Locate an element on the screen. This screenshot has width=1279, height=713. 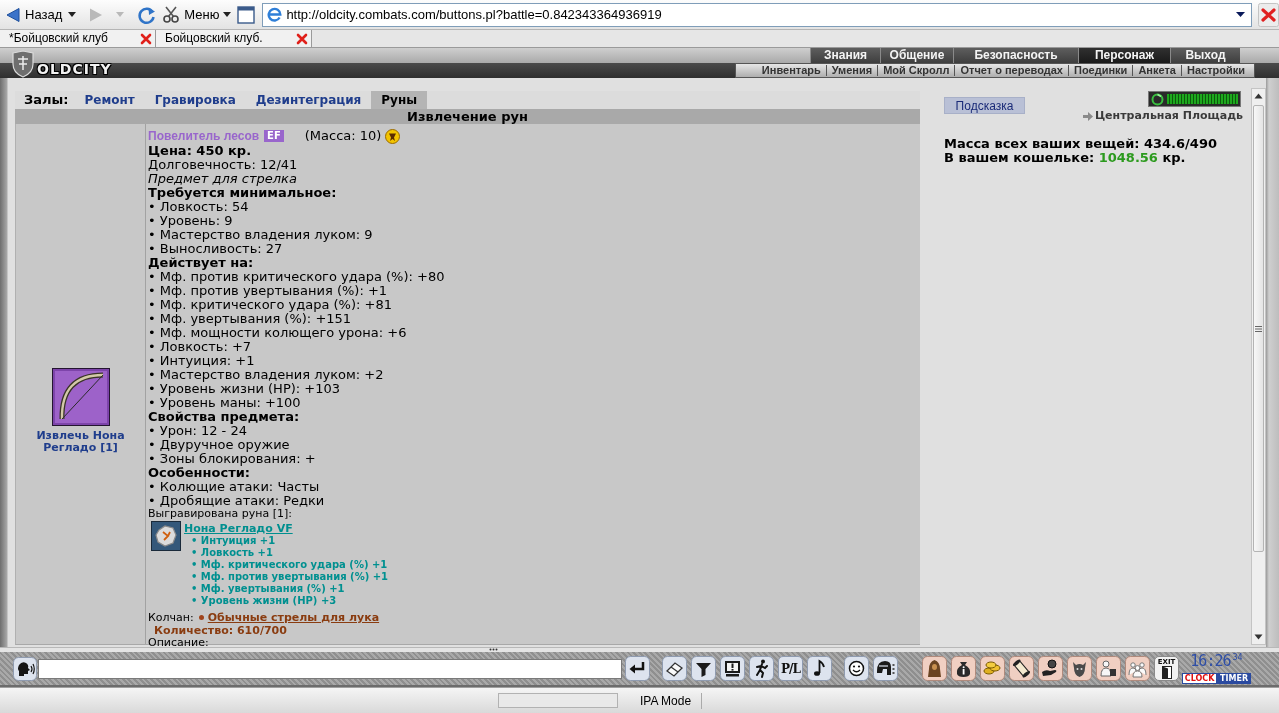
stat-line: • Мф. увертывания (%): +151 is located at coordinates (250, 319).